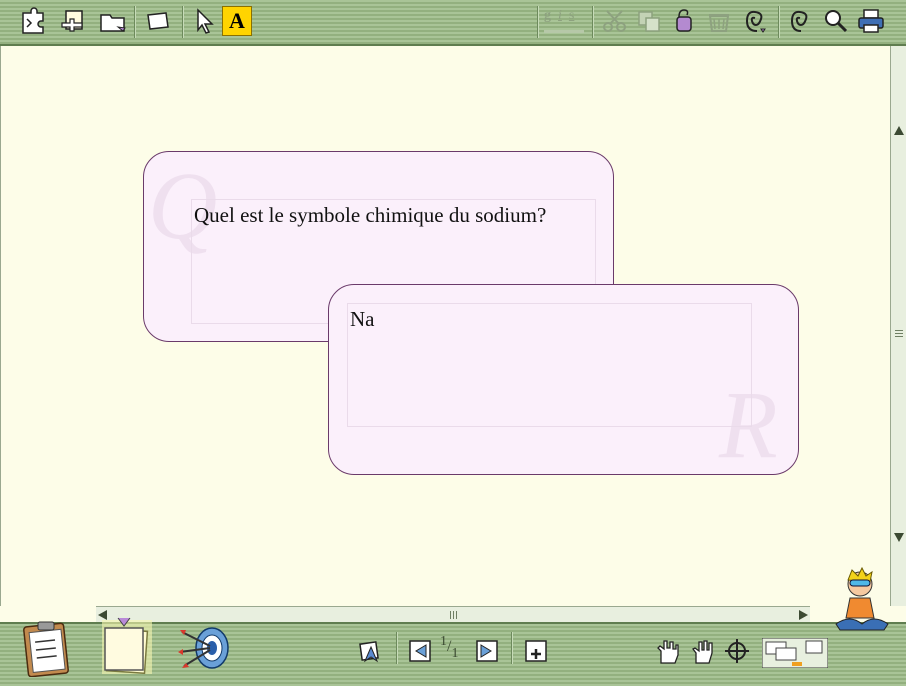  Describe the element at coordinates (803, 615) in the screenshot. I see `scroll-right-arrow-icon` at that location.